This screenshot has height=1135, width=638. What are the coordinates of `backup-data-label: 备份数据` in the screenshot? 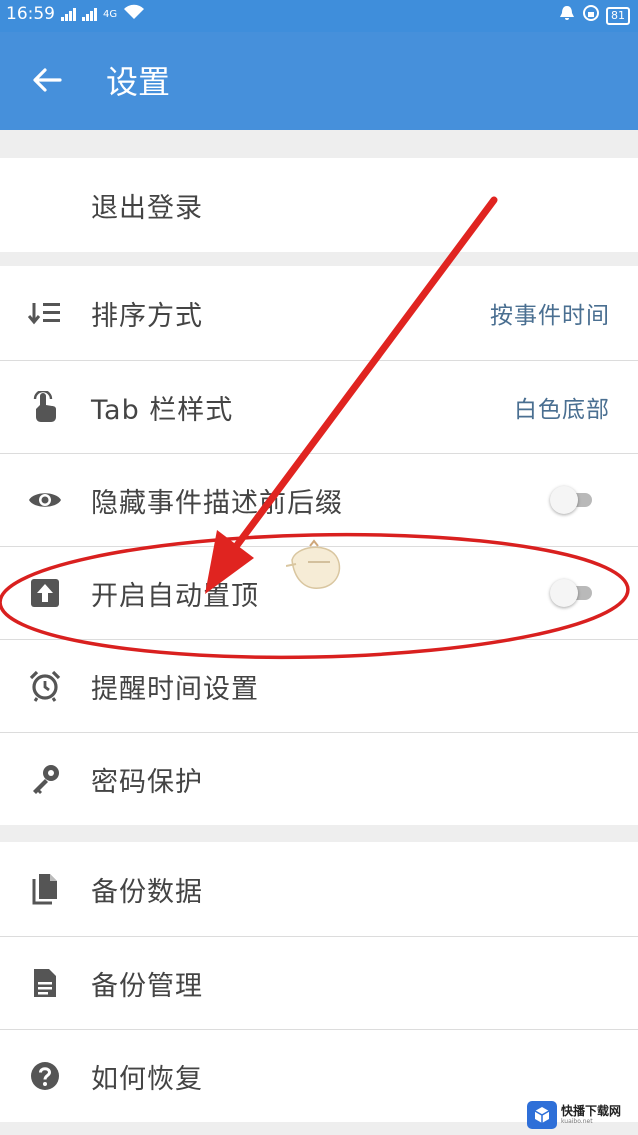 It's located at (147, 892).